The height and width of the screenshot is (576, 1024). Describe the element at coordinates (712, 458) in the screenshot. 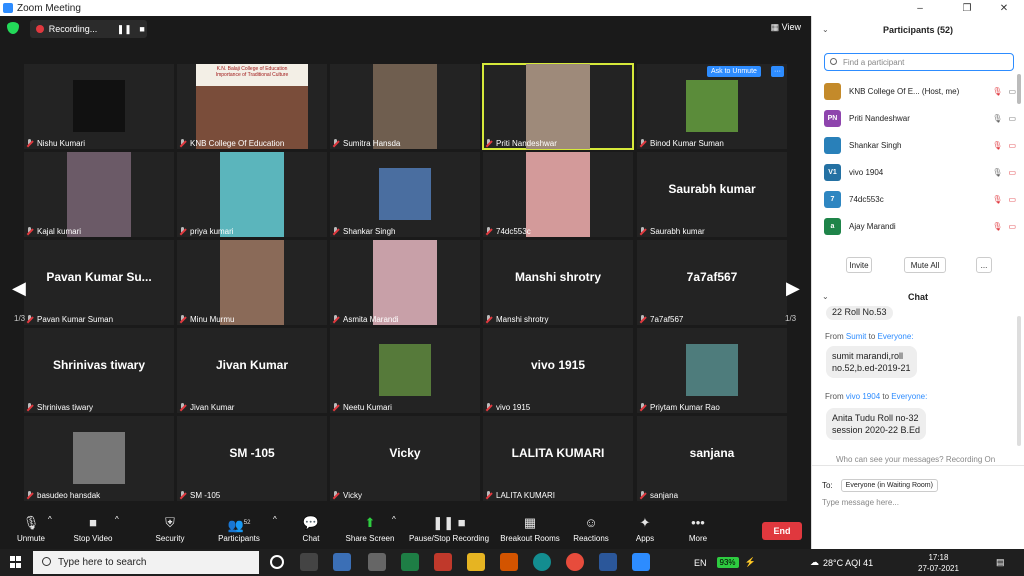

I see `participant-tile: sanjana sanjana` at that location.